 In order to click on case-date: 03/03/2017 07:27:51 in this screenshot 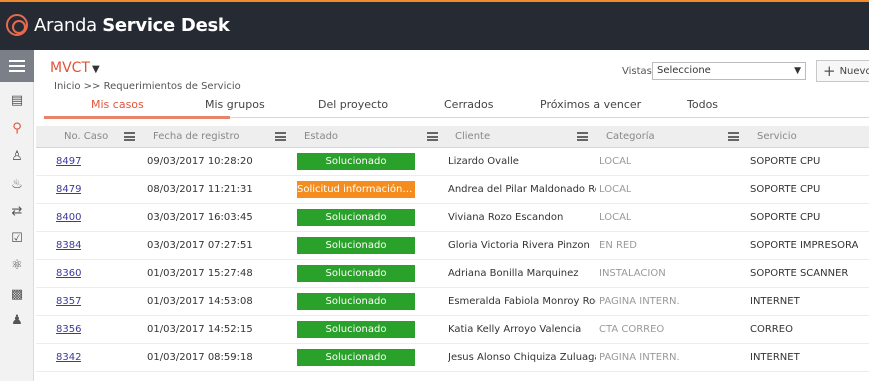, I will do `click(200, 245)`.